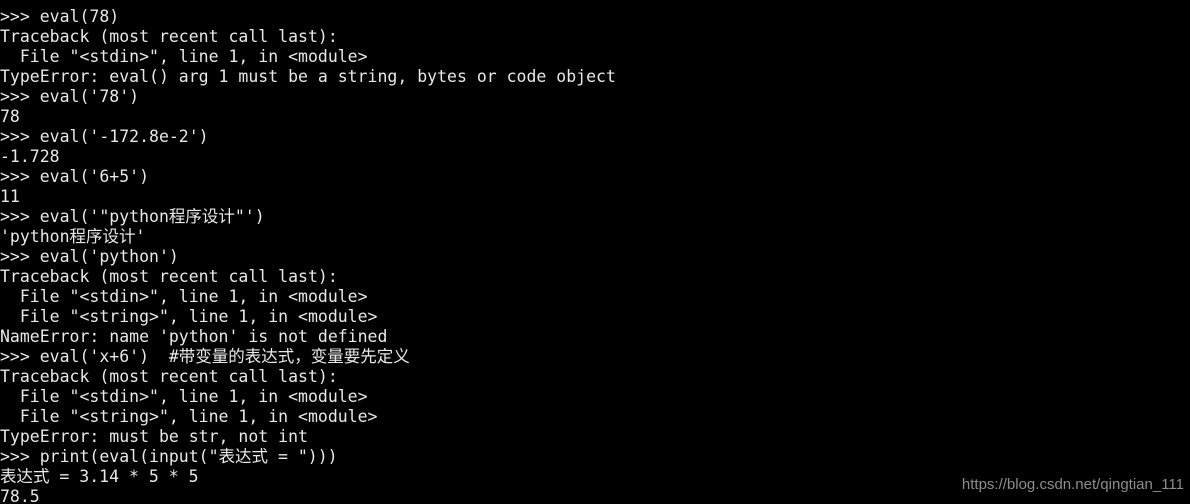  I want to click on console-line: NameError: name 'python' is not defined, so click(194, 336).